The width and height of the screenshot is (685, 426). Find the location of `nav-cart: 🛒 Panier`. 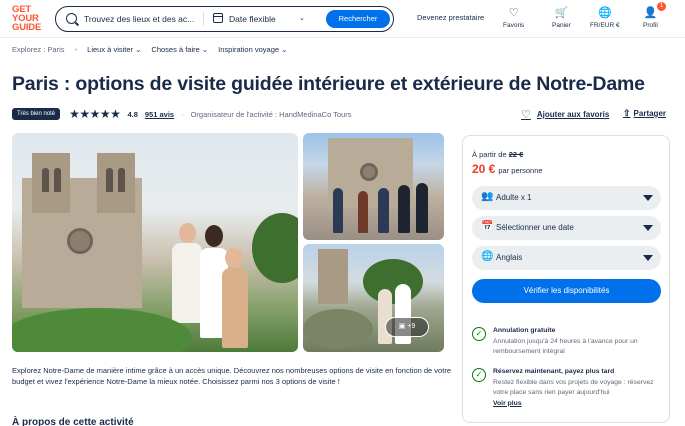

nav-cart: 🛒 Panier is located at coordinates (561, 17).